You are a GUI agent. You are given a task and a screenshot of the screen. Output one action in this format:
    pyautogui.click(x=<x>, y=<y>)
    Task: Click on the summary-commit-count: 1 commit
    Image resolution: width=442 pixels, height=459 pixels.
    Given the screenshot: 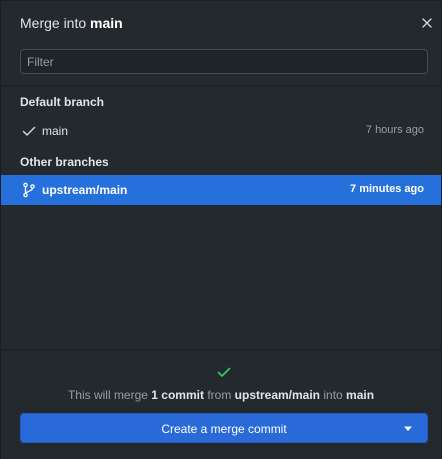 What is the action you would take?
    pyautogui.click(x=177, y=395)
    